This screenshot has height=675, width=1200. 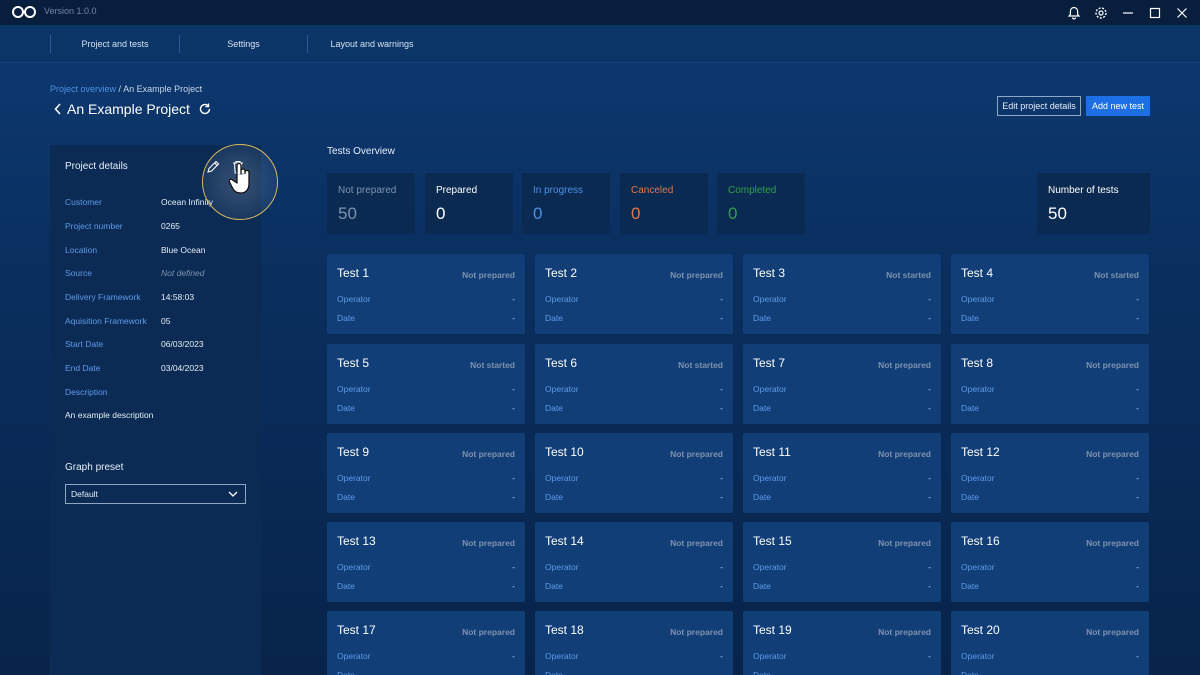 What do you see at coordinates (426, 473) in the screenshot?
I see `test-card: Test 9 Not prepared Operator - Date -` at bounding box center [426, 473].